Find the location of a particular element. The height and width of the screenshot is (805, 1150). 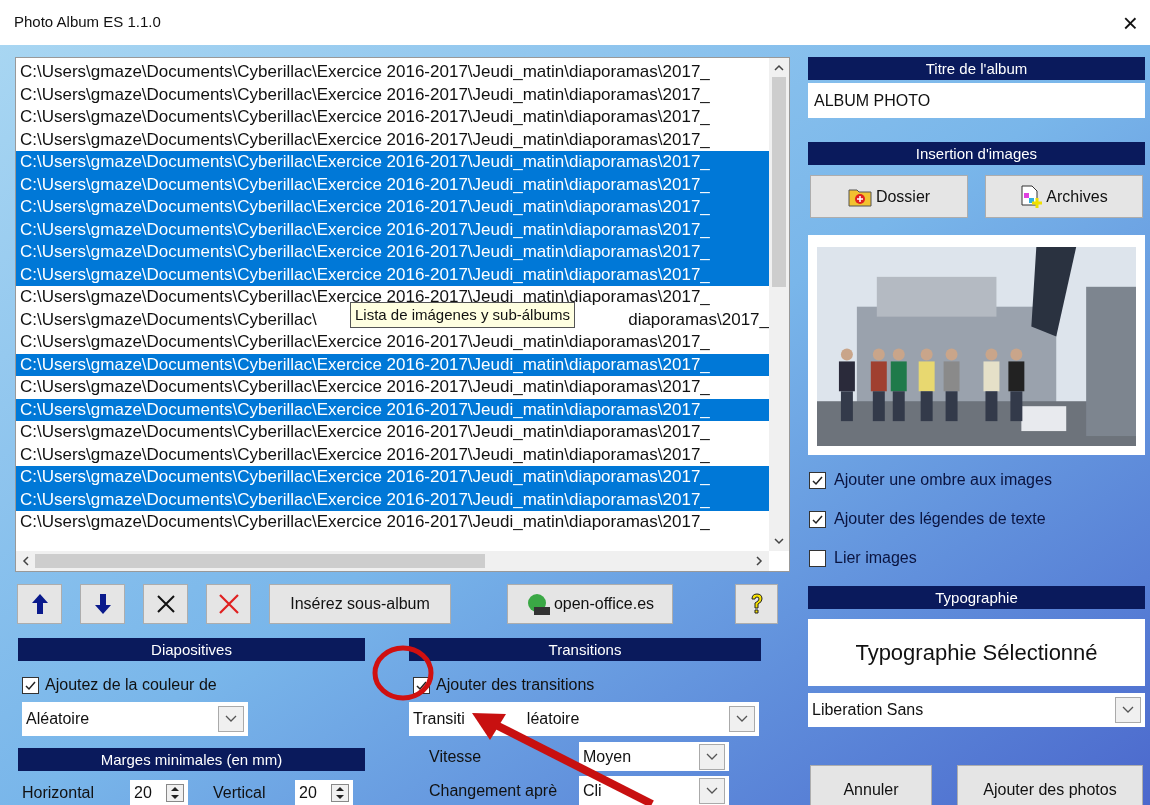

vertical-scrollbar is located at coordinates (779, 304).